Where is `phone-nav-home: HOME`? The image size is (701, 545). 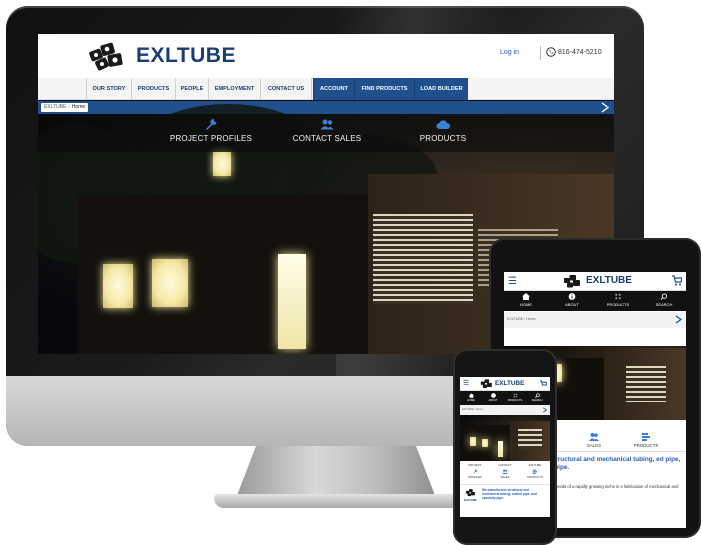
phone-nav-home: HOME is located at coordinates (471, 397).